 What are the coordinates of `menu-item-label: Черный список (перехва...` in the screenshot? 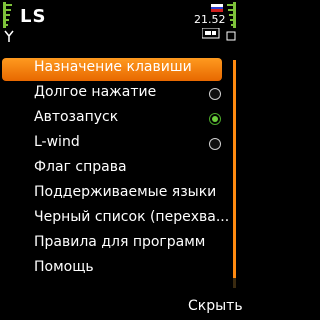 It's located at (132, 217).